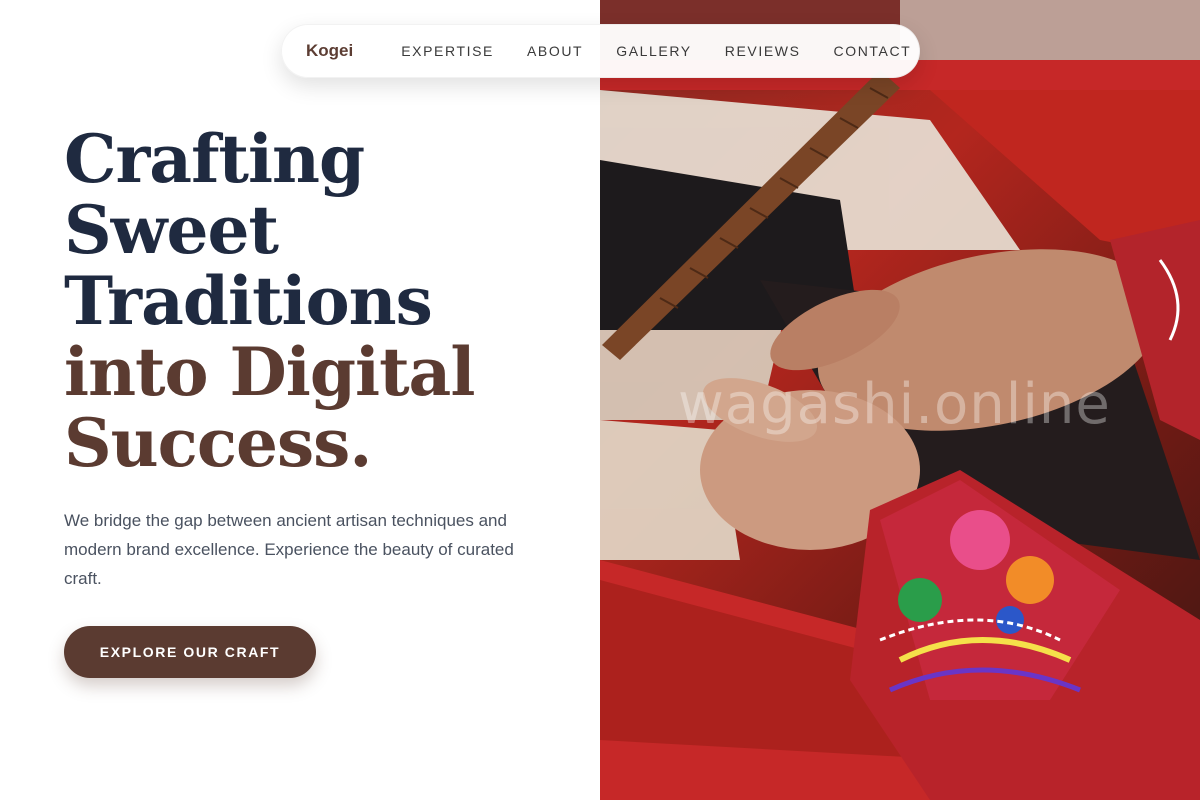 This screenshot has width=1200, height=800. Describe the element at coordinates (873, 51) in the screenshot. I see `nav-link-contact: CONTACT` at that location.